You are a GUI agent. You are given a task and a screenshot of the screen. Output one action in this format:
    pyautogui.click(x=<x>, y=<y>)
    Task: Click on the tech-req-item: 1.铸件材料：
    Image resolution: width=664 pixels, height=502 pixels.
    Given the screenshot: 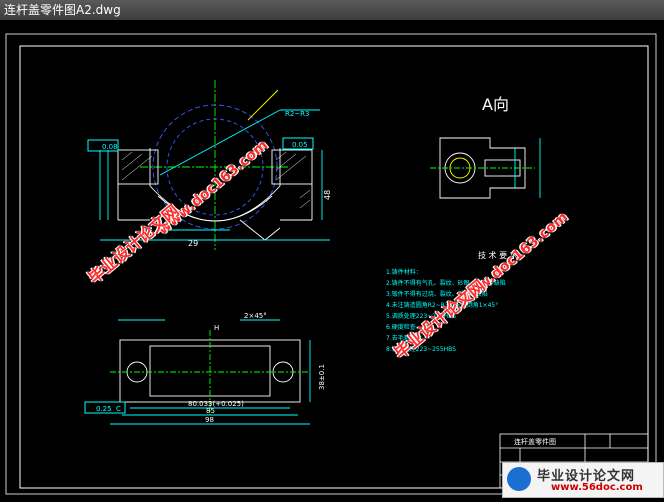 What is the action you would take?
    pyautogui.click(x=404, y=272)
    